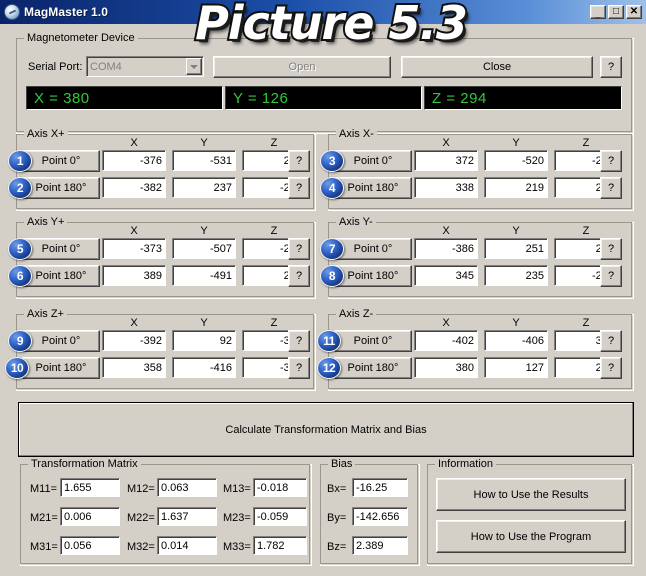 The width and height of the screenshot is (646, 576). What do you see at coordinates (380, 516) in the screenshot?
I see `by-field: -142.656` at bounding box center [380, 516].